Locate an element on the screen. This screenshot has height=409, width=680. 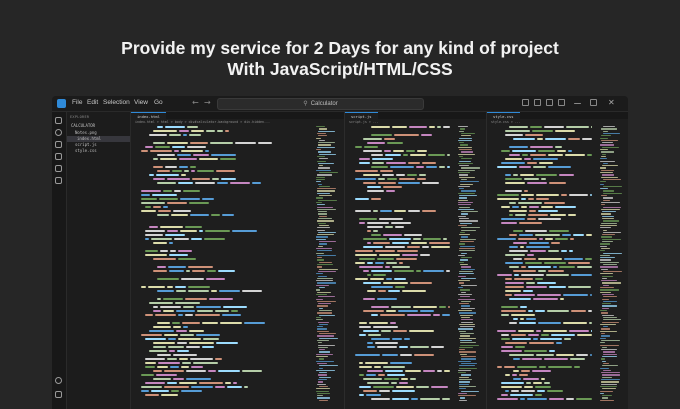
tab-index-html: index.html is located at coordinates (148, 115).